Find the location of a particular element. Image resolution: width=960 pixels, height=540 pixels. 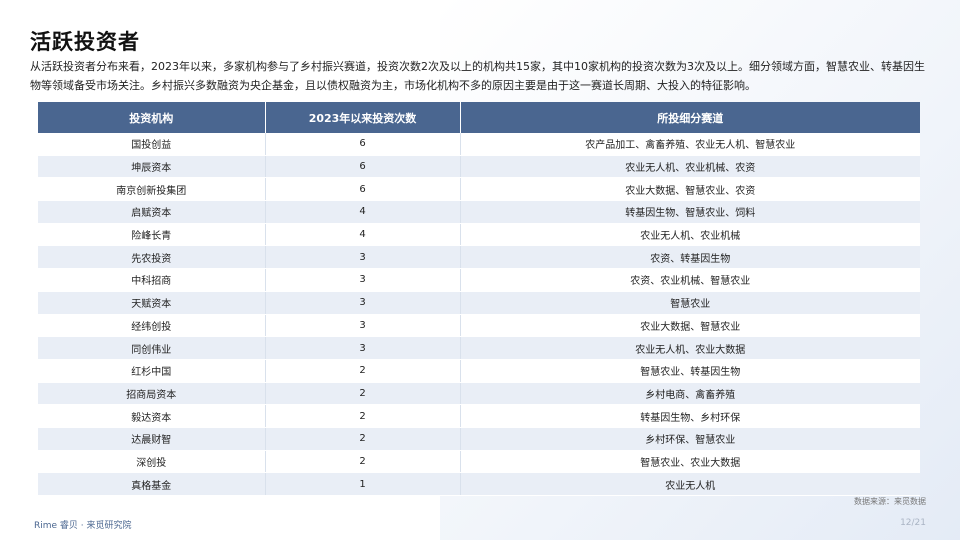

cell-institution: 险峰长青 is located at coordinates (152, 235).